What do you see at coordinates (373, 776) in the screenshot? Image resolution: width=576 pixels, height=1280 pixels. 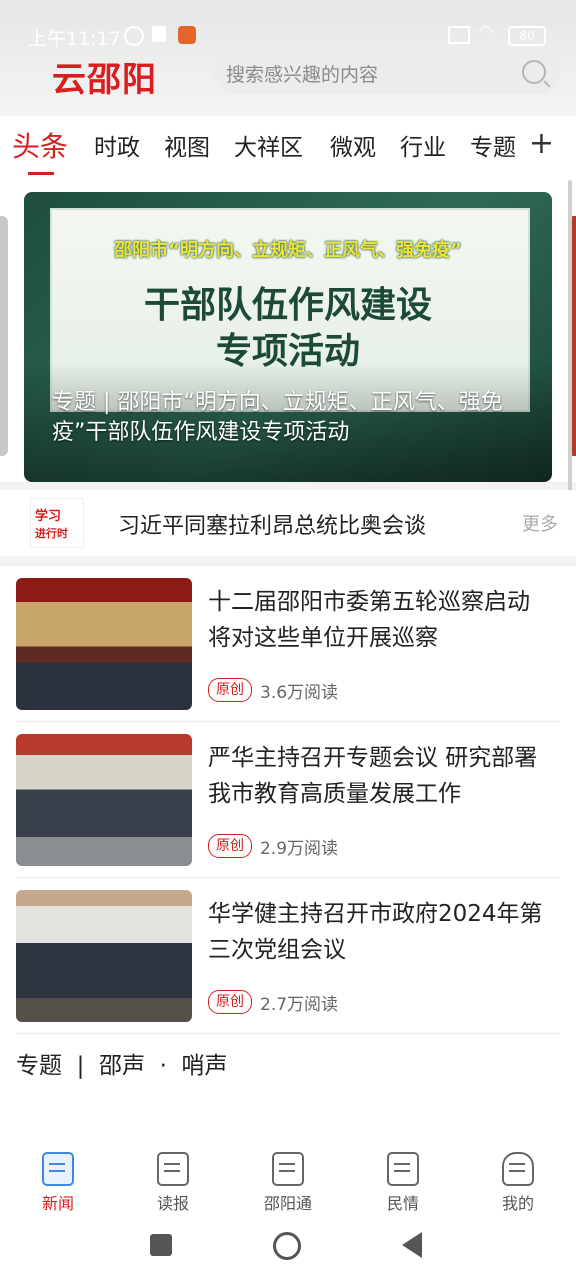 I see `news-title: 严华主持召开专题会议 研究部署我市教育高质量发展工作` at bounding box center [373, 776].